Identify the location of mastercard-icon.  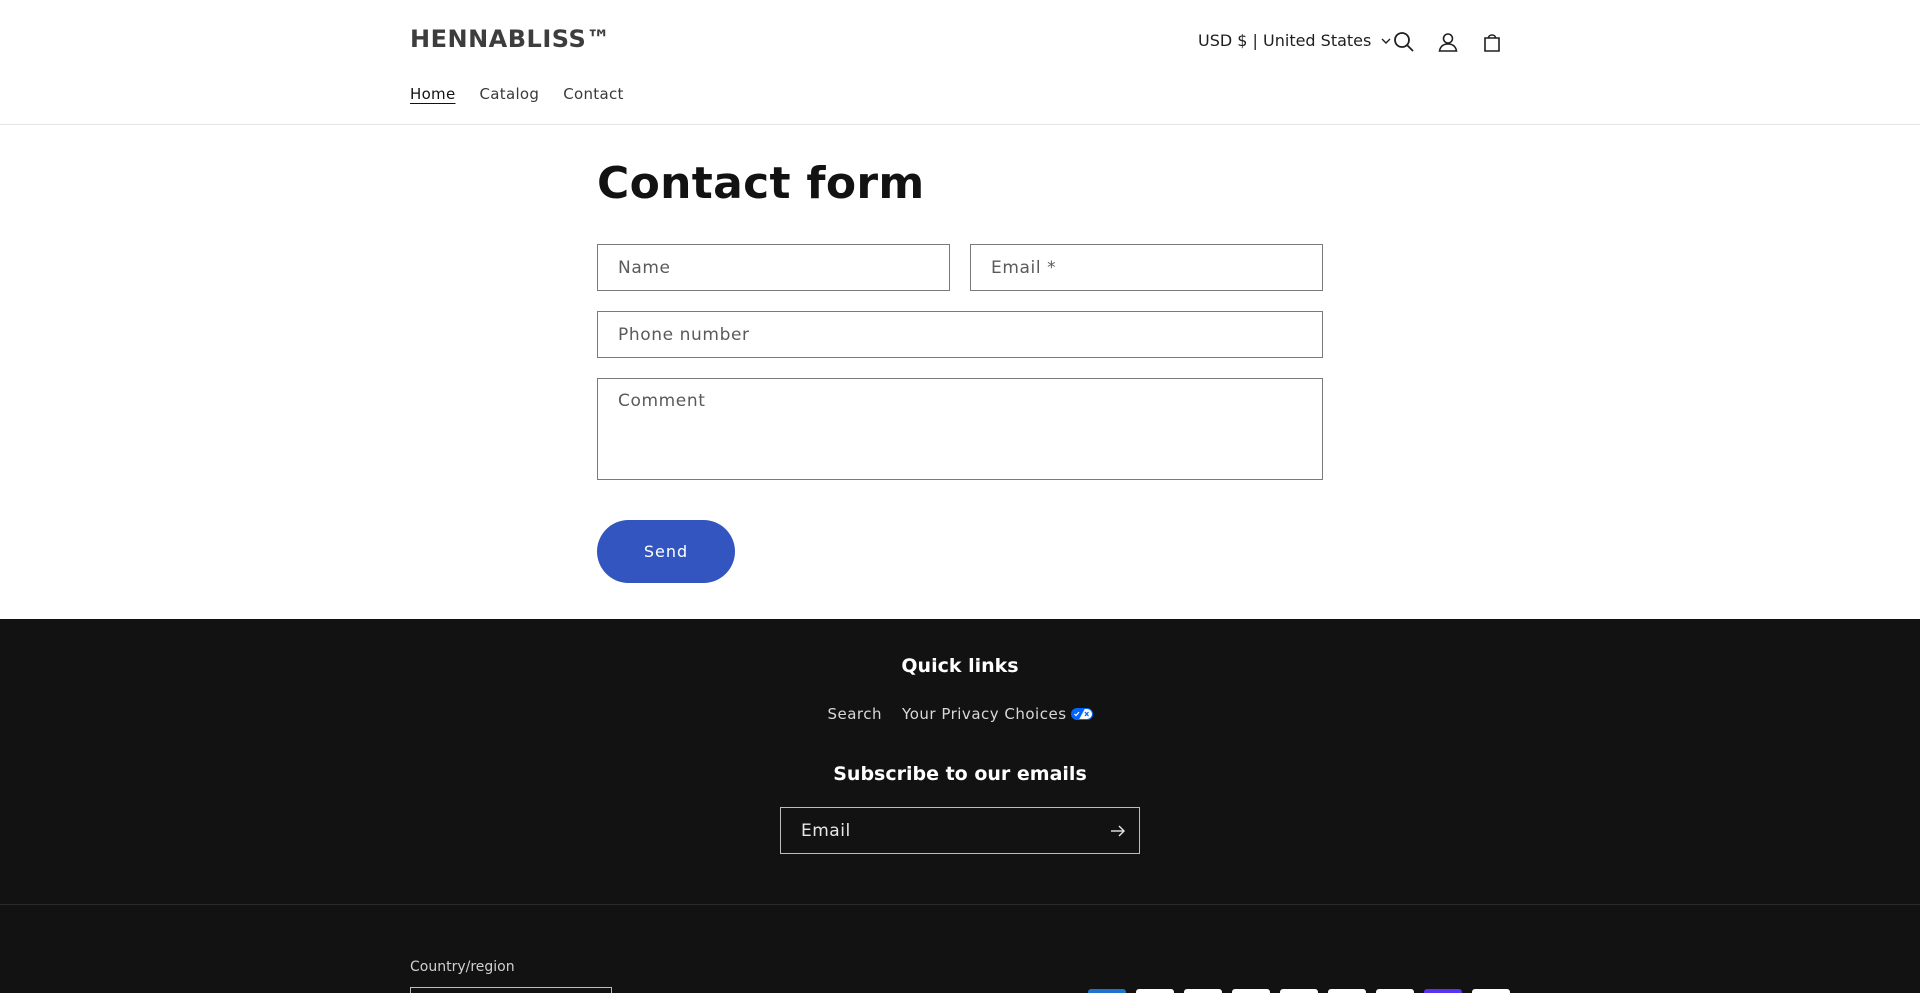
(1347, 991).